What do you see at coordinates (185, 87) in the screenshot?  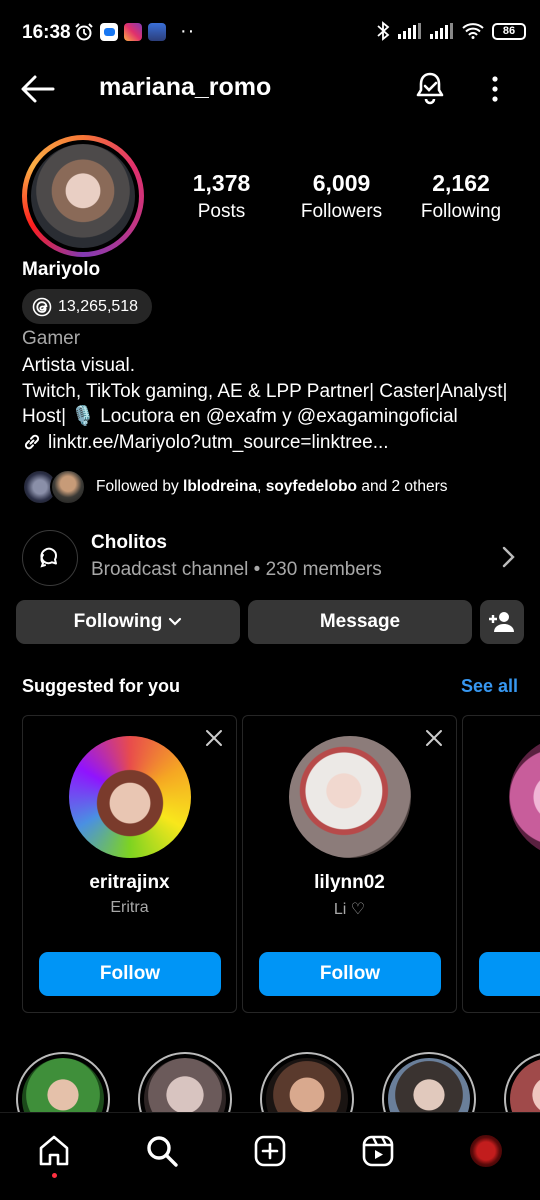 I see `profile-username: mariana_romo` at bounding box center [185, 87].